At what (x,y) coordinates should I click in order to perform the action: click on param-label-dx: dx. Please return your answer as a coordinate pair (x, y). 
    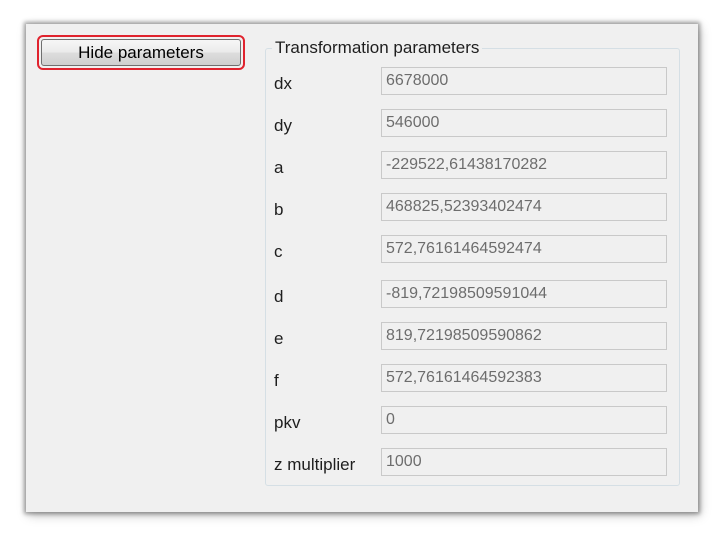
    Looking at the image, I should click on (283, 83).